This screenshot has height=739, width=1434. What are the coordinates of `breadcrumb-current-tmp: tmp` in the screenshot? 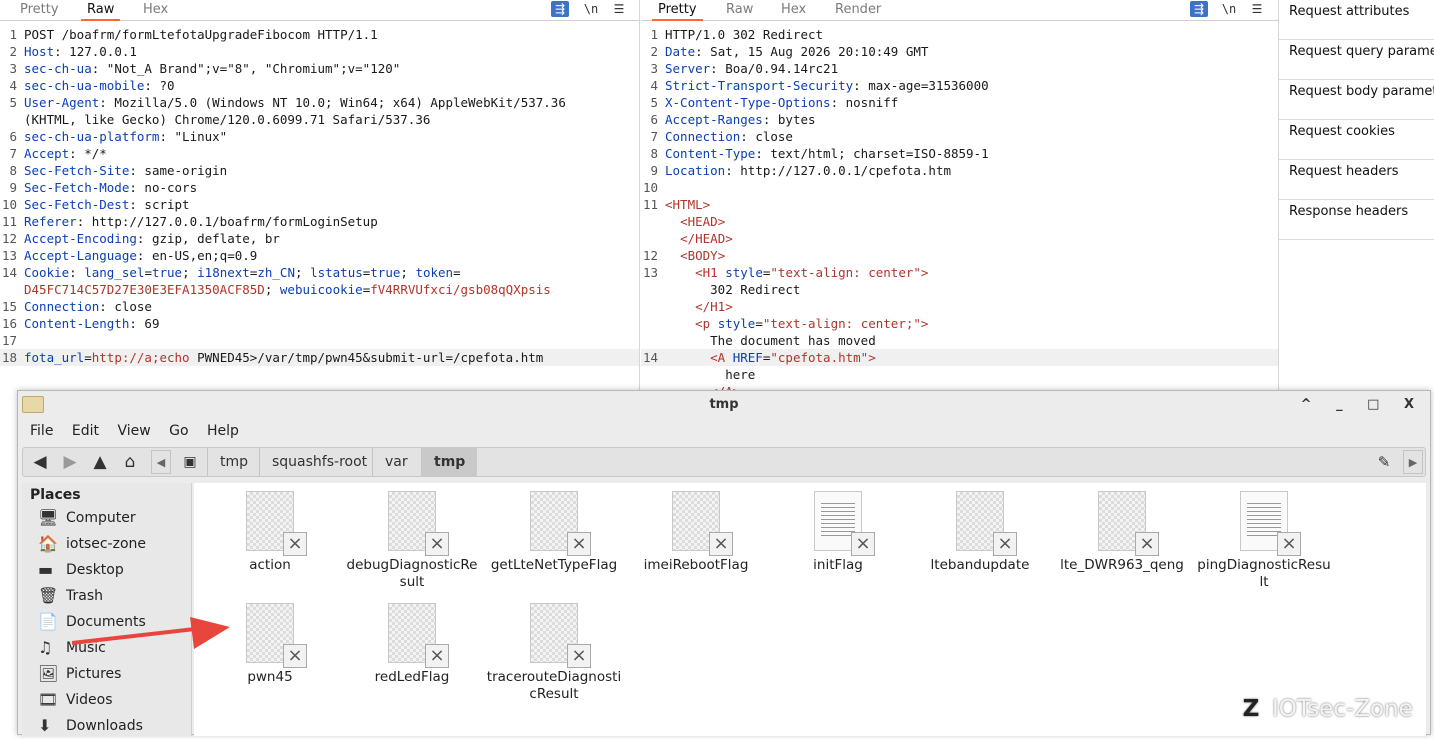 It's located at (449, 462).